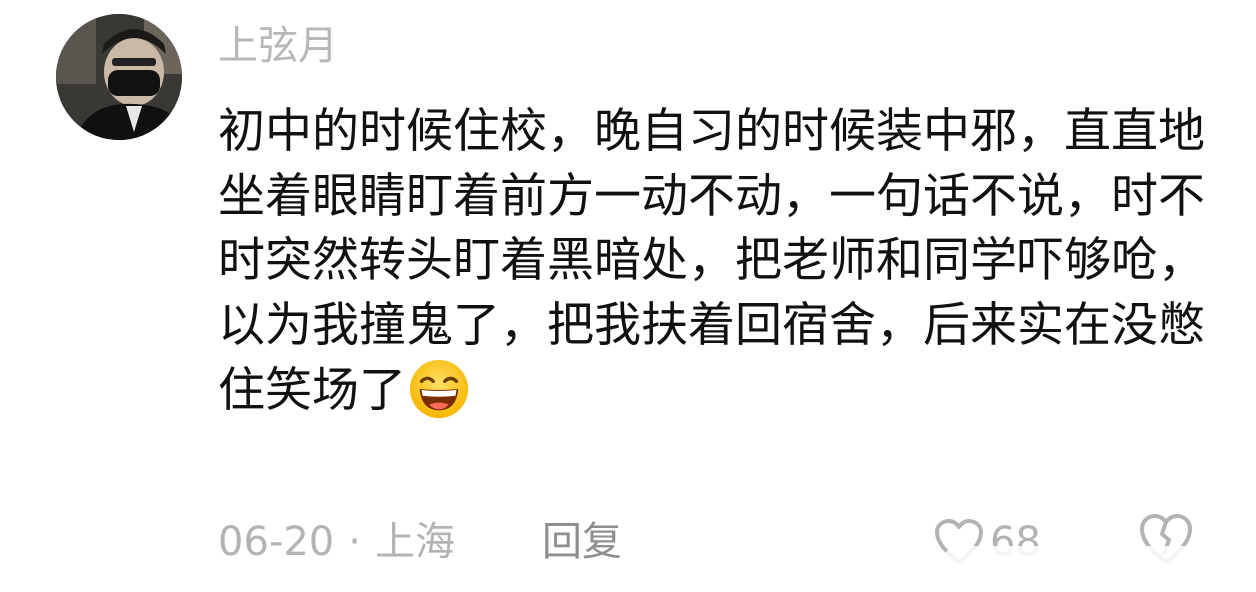  Describe the element at coordinates (1092, 563) in the screenshot. I see `watermark-overlay` at that location.